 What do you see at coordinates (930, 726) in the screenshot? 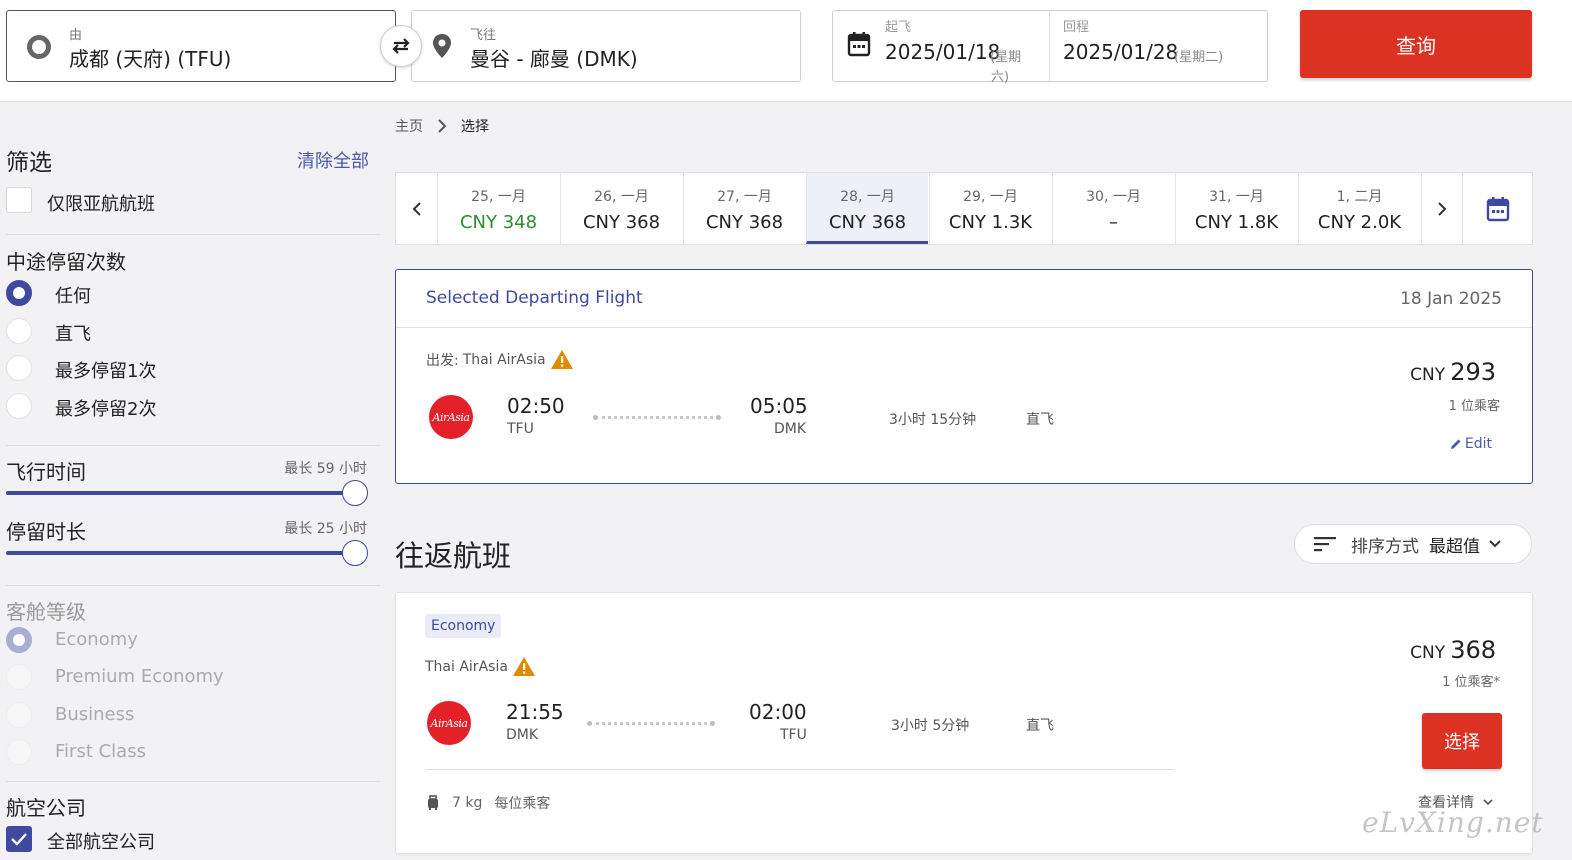
I see `flight-duration: 3小时 5分钟` at bounding box center [930, 726].